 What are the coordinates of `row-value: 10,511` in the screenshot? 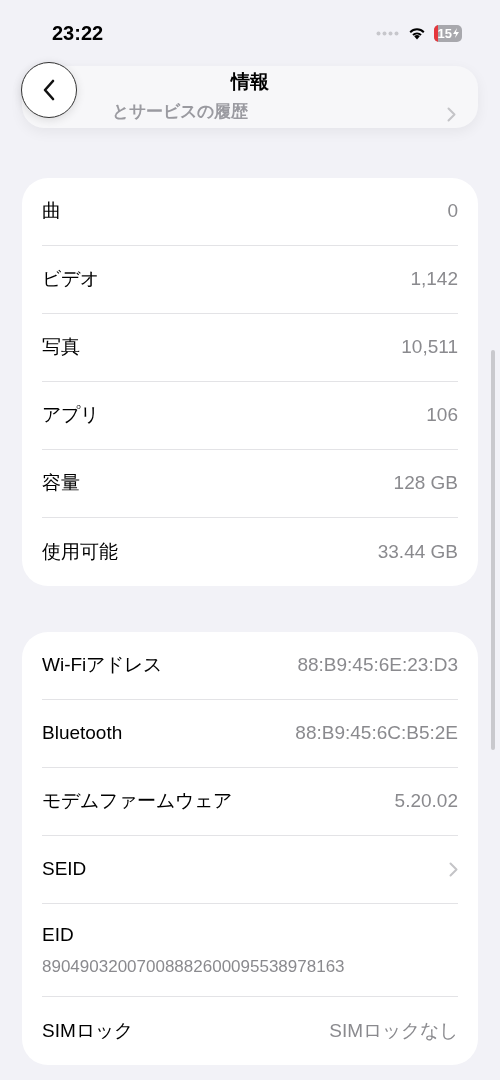 It's located at (429, 347).